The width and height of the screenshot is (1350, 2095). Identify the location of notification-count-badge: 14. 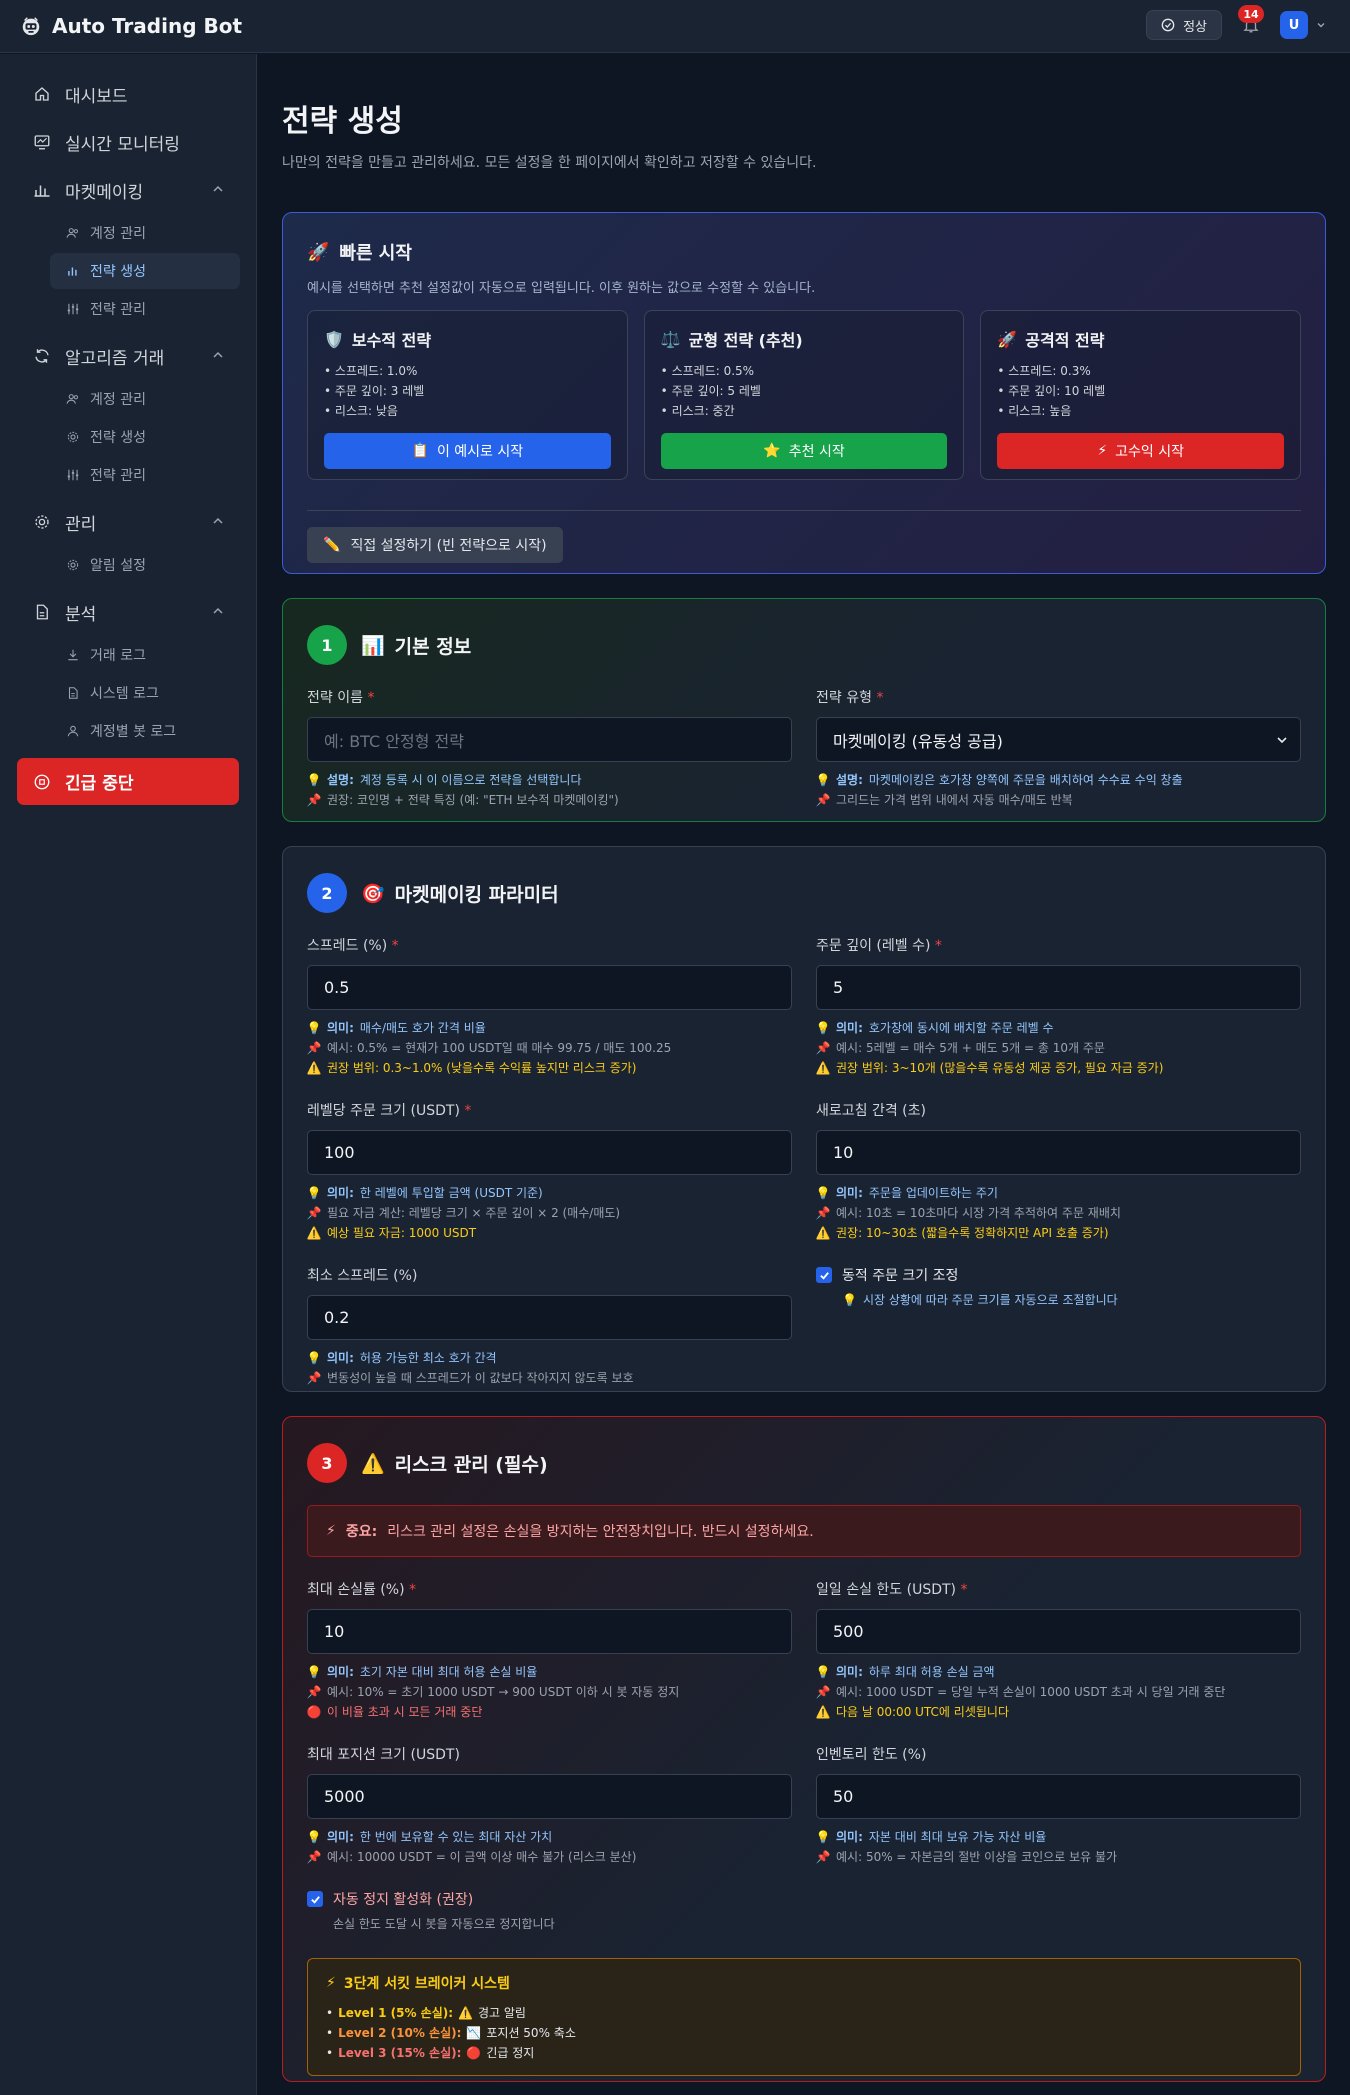
(1251, 14).